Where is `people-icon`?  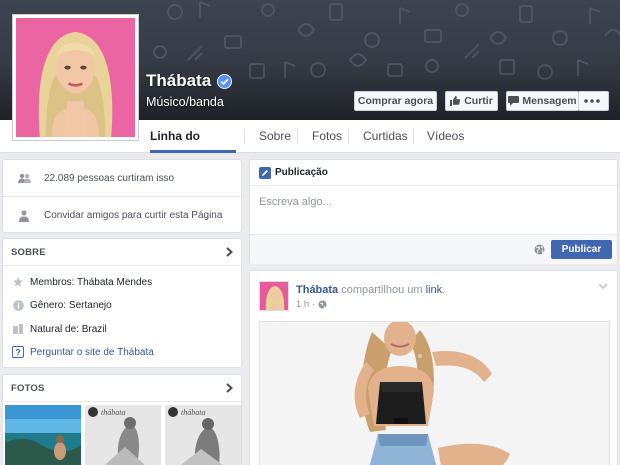
people-icon is located at coordinates (24, 178).